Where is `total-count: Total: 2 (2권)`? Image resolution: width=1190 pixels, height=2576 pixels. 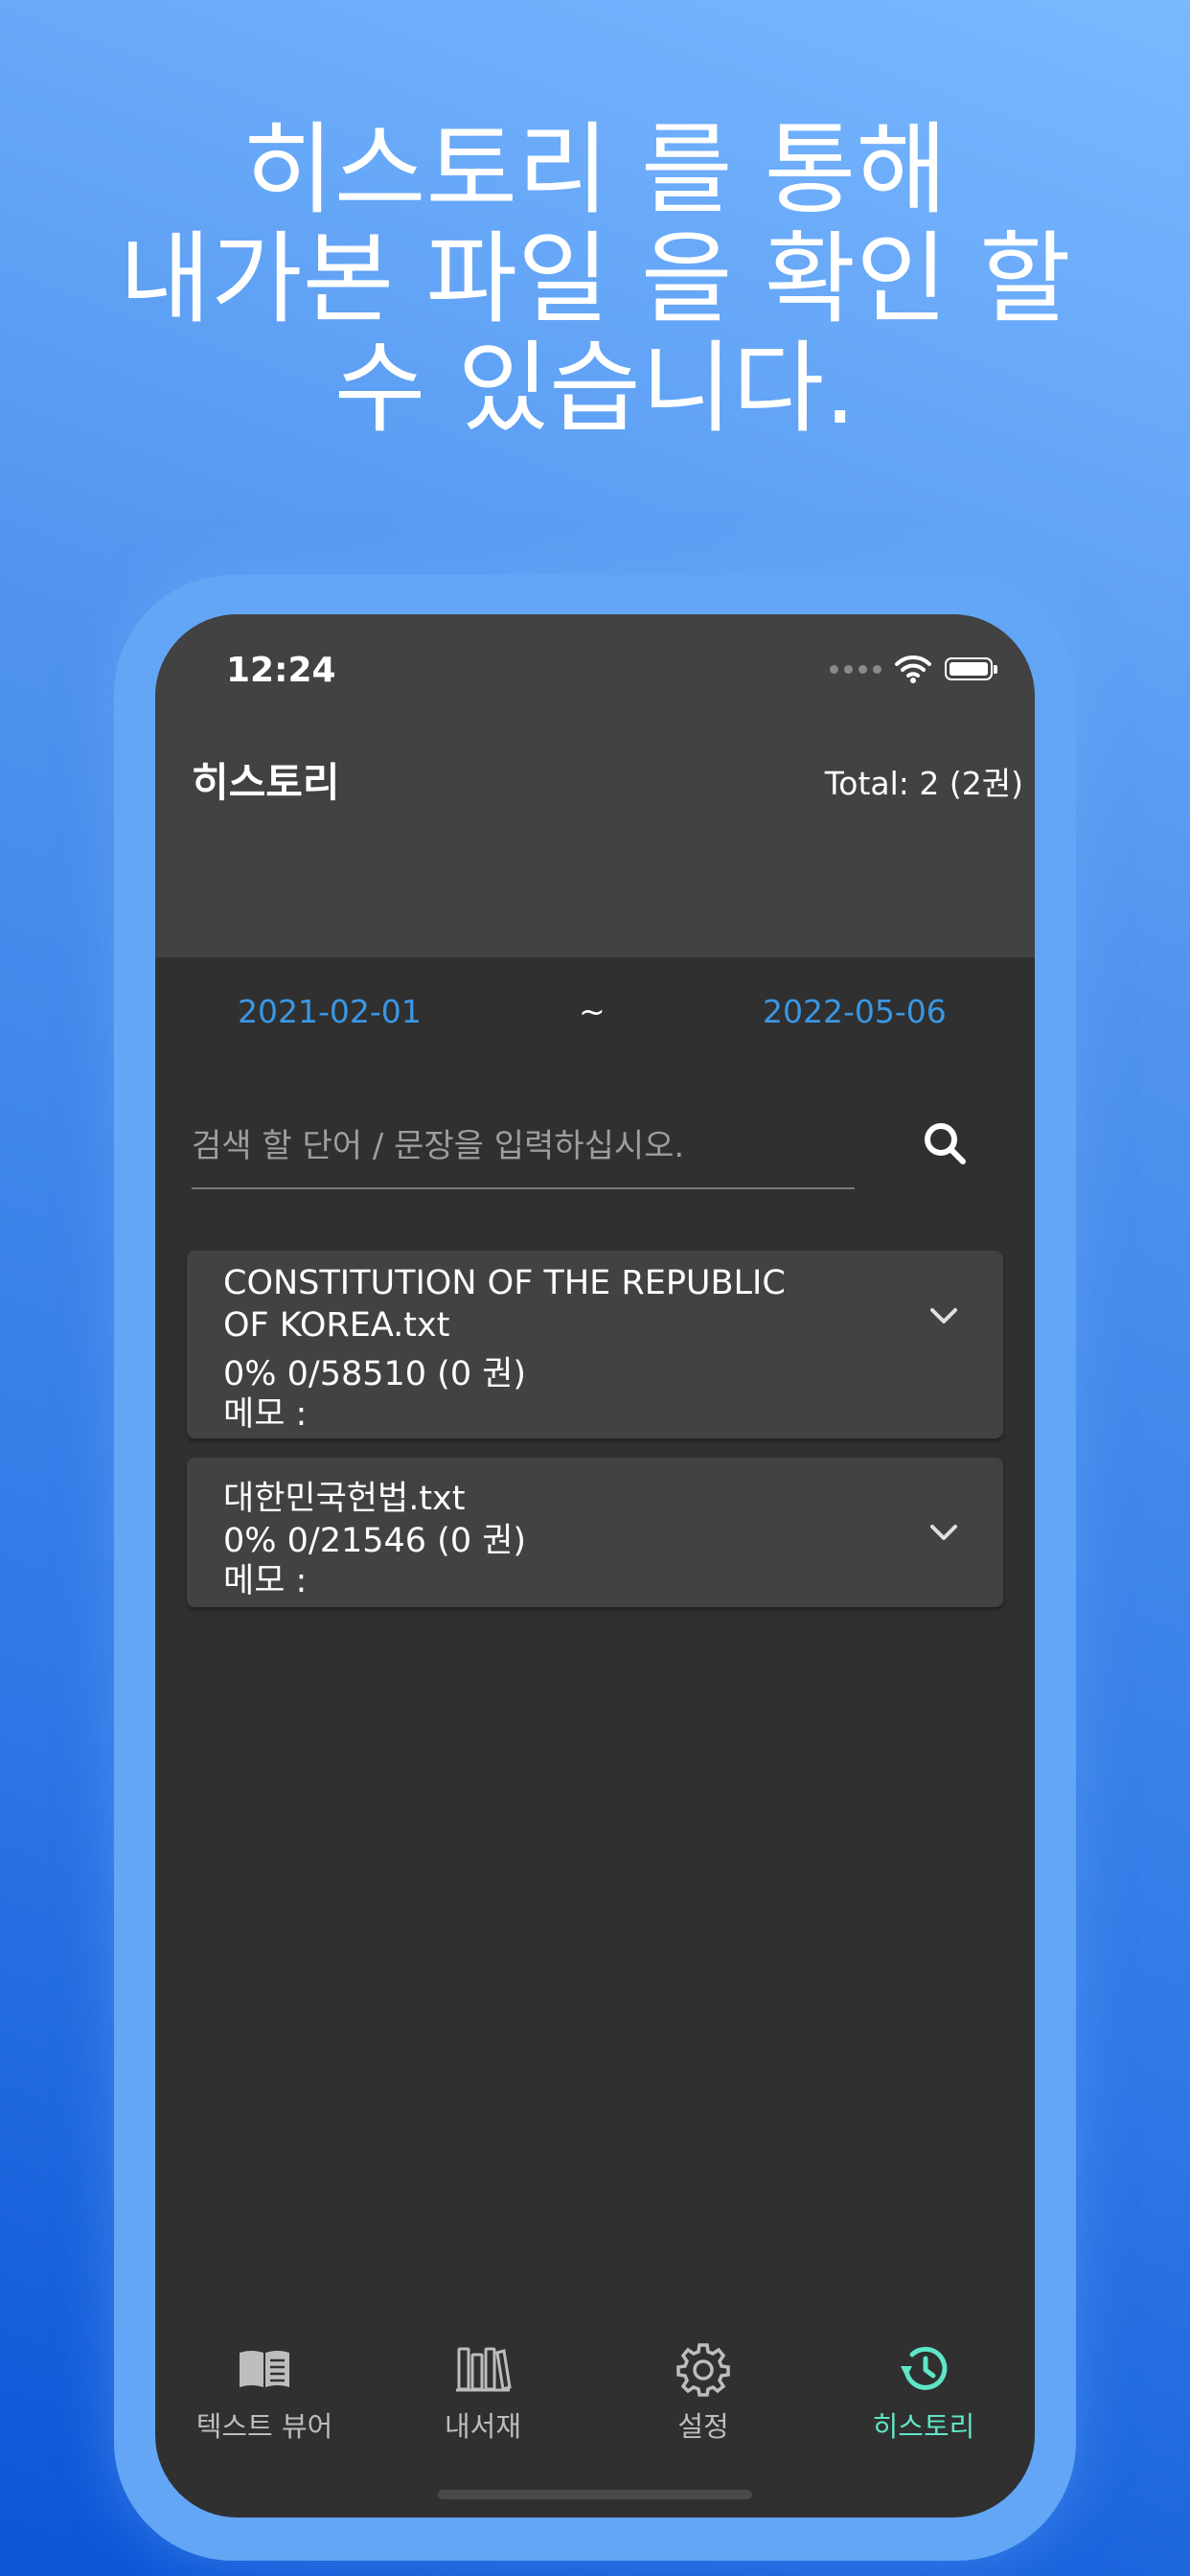 total-count: Total: 2 (2권) is located at coordinates (924, 783).